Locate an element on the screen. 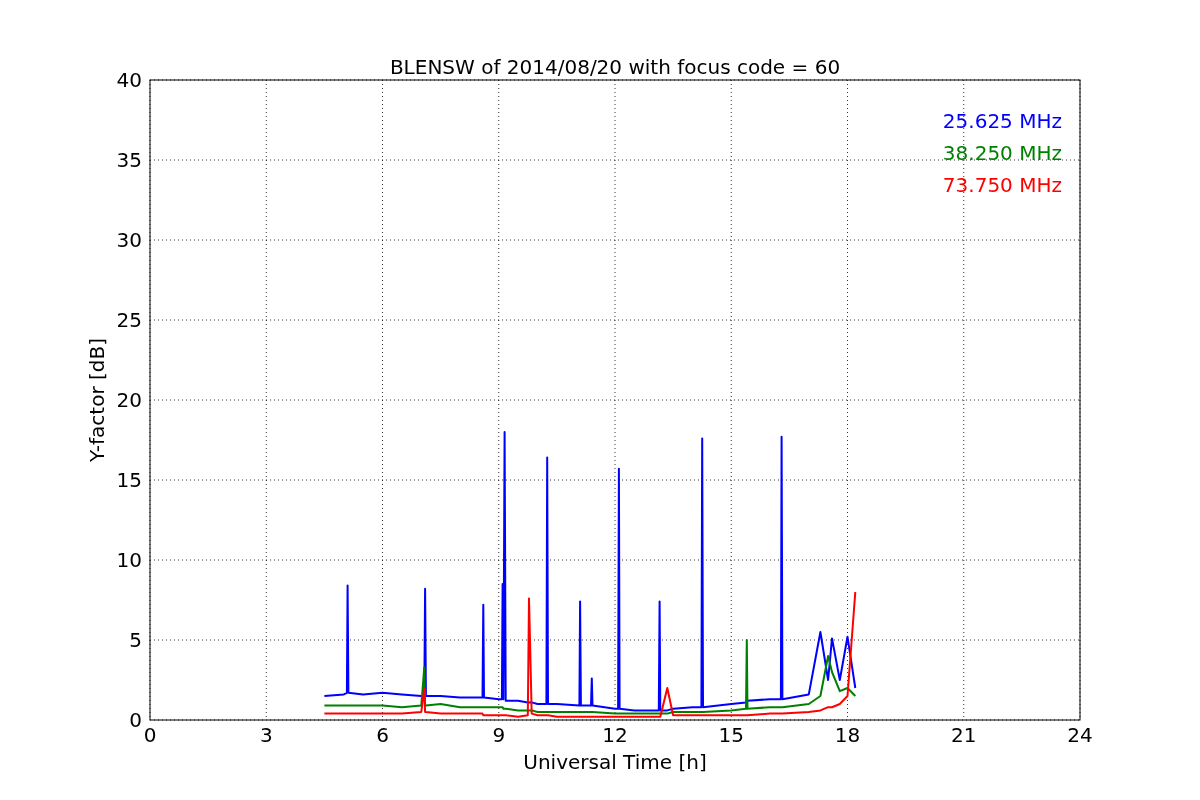  x-tick-label: 24 is located at coordinates (1080, 735).